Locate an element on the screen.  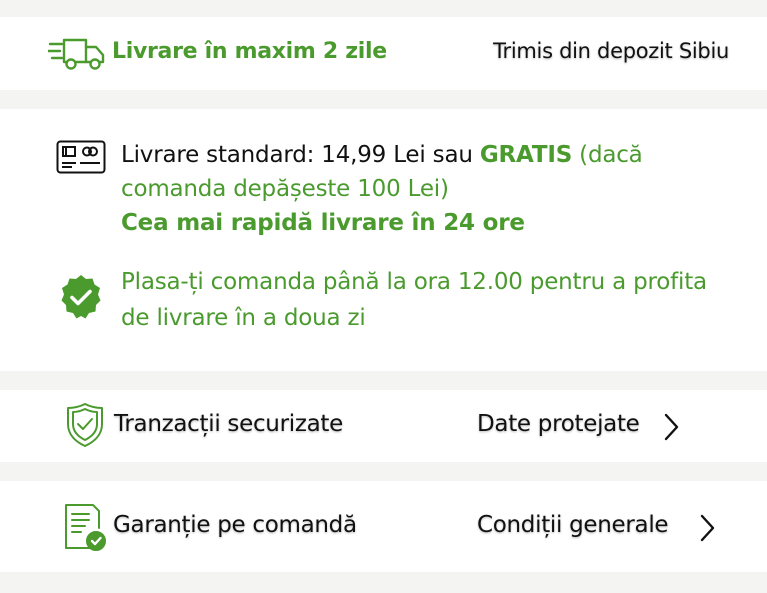
secure-transactions-label: Tranzacții securizate is located at coordinates (228, 424).